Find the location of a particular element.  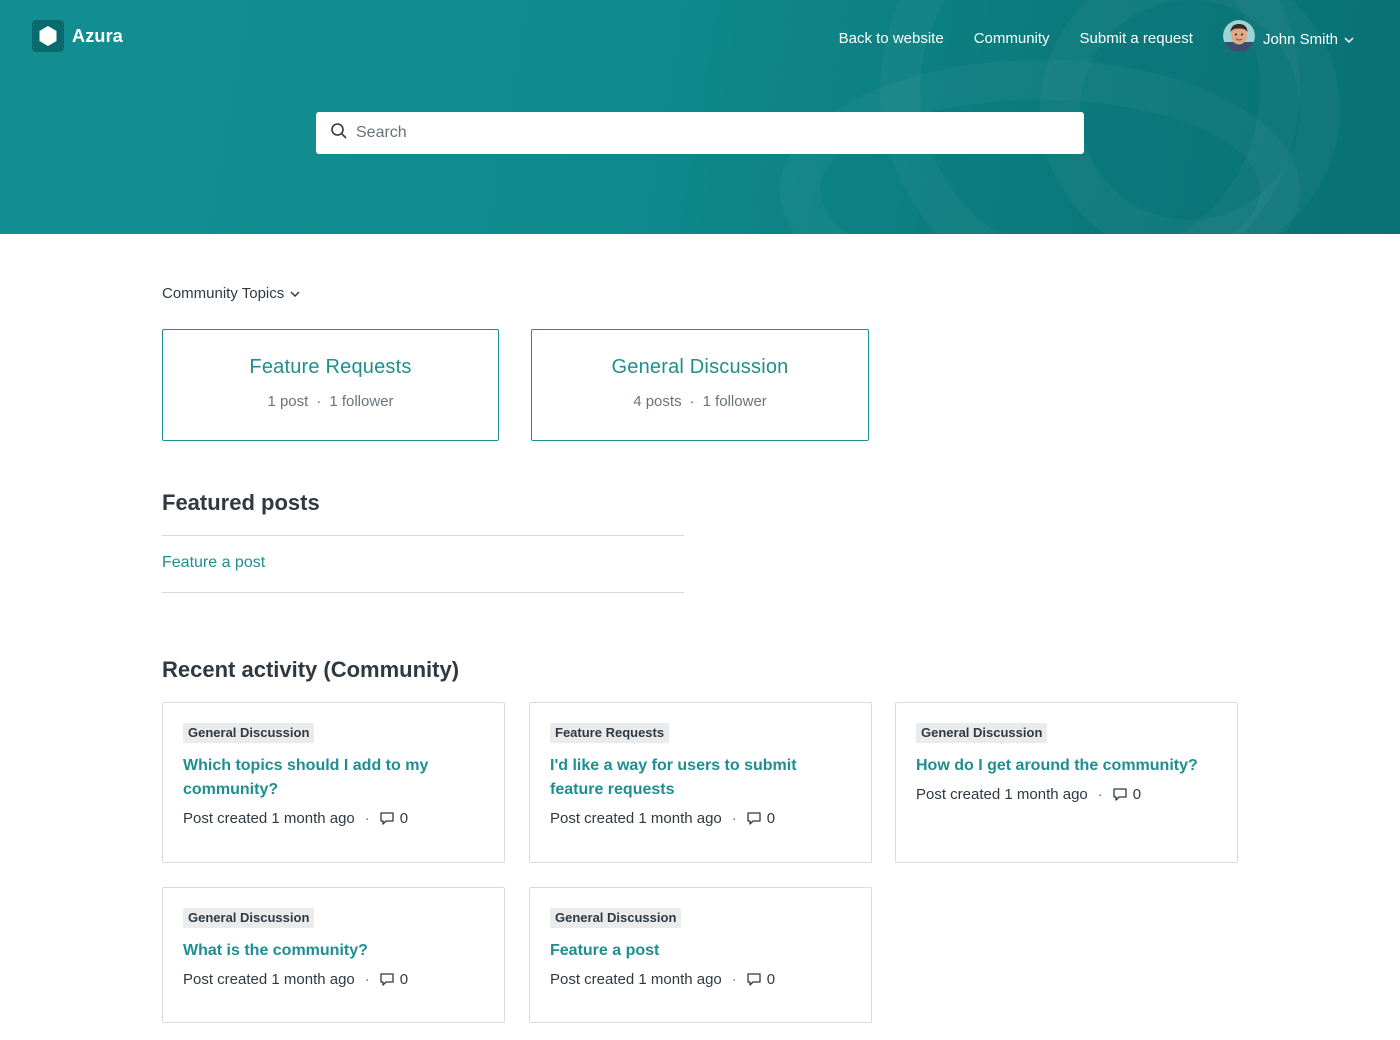

topic-title: Feature Requests is located at coordinates (330, 367).